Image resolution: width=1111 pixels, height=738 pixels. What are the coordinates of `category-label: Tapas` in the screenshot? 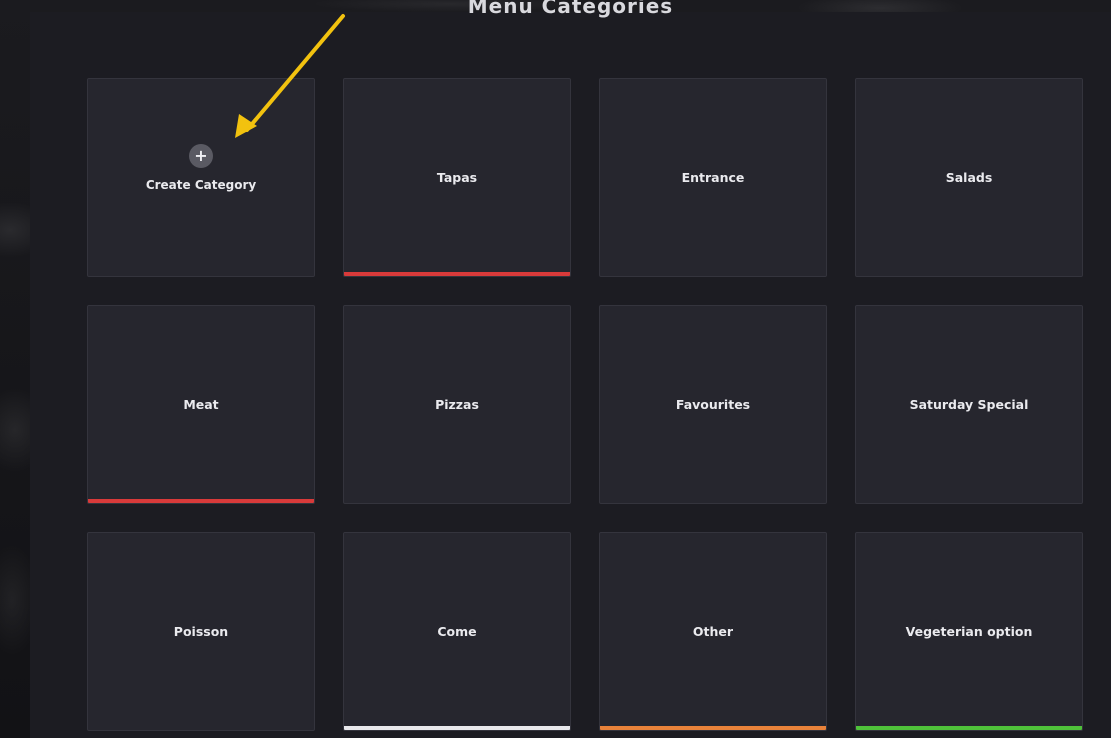 It's located at (457, 177).